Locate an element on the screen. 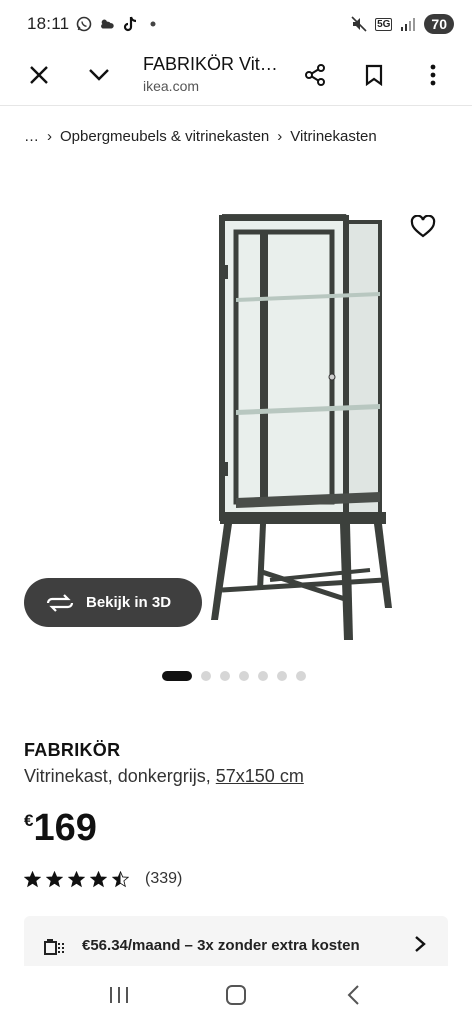 This screenshot has height=1024, width=472. share-button is located at coordinates (315, 75).